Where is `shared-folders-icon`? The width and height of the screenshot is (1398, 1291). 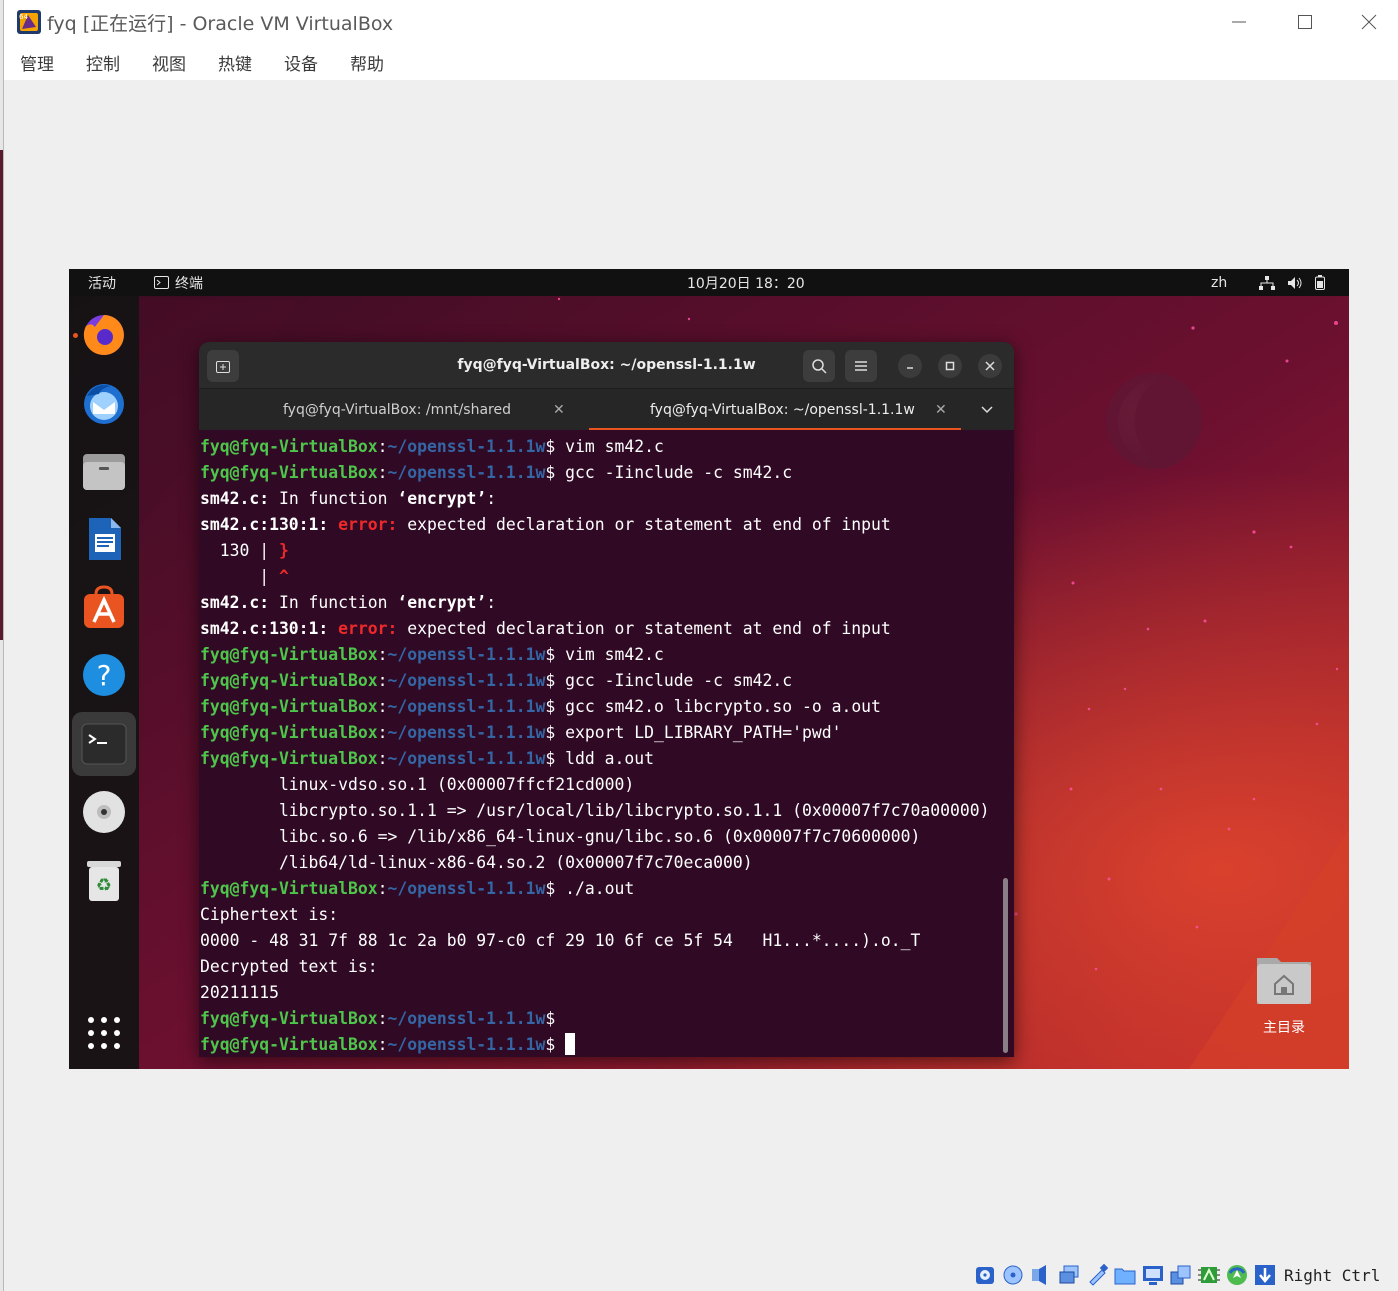
shared-folders-icon is located at coordinates (1125, 1275).